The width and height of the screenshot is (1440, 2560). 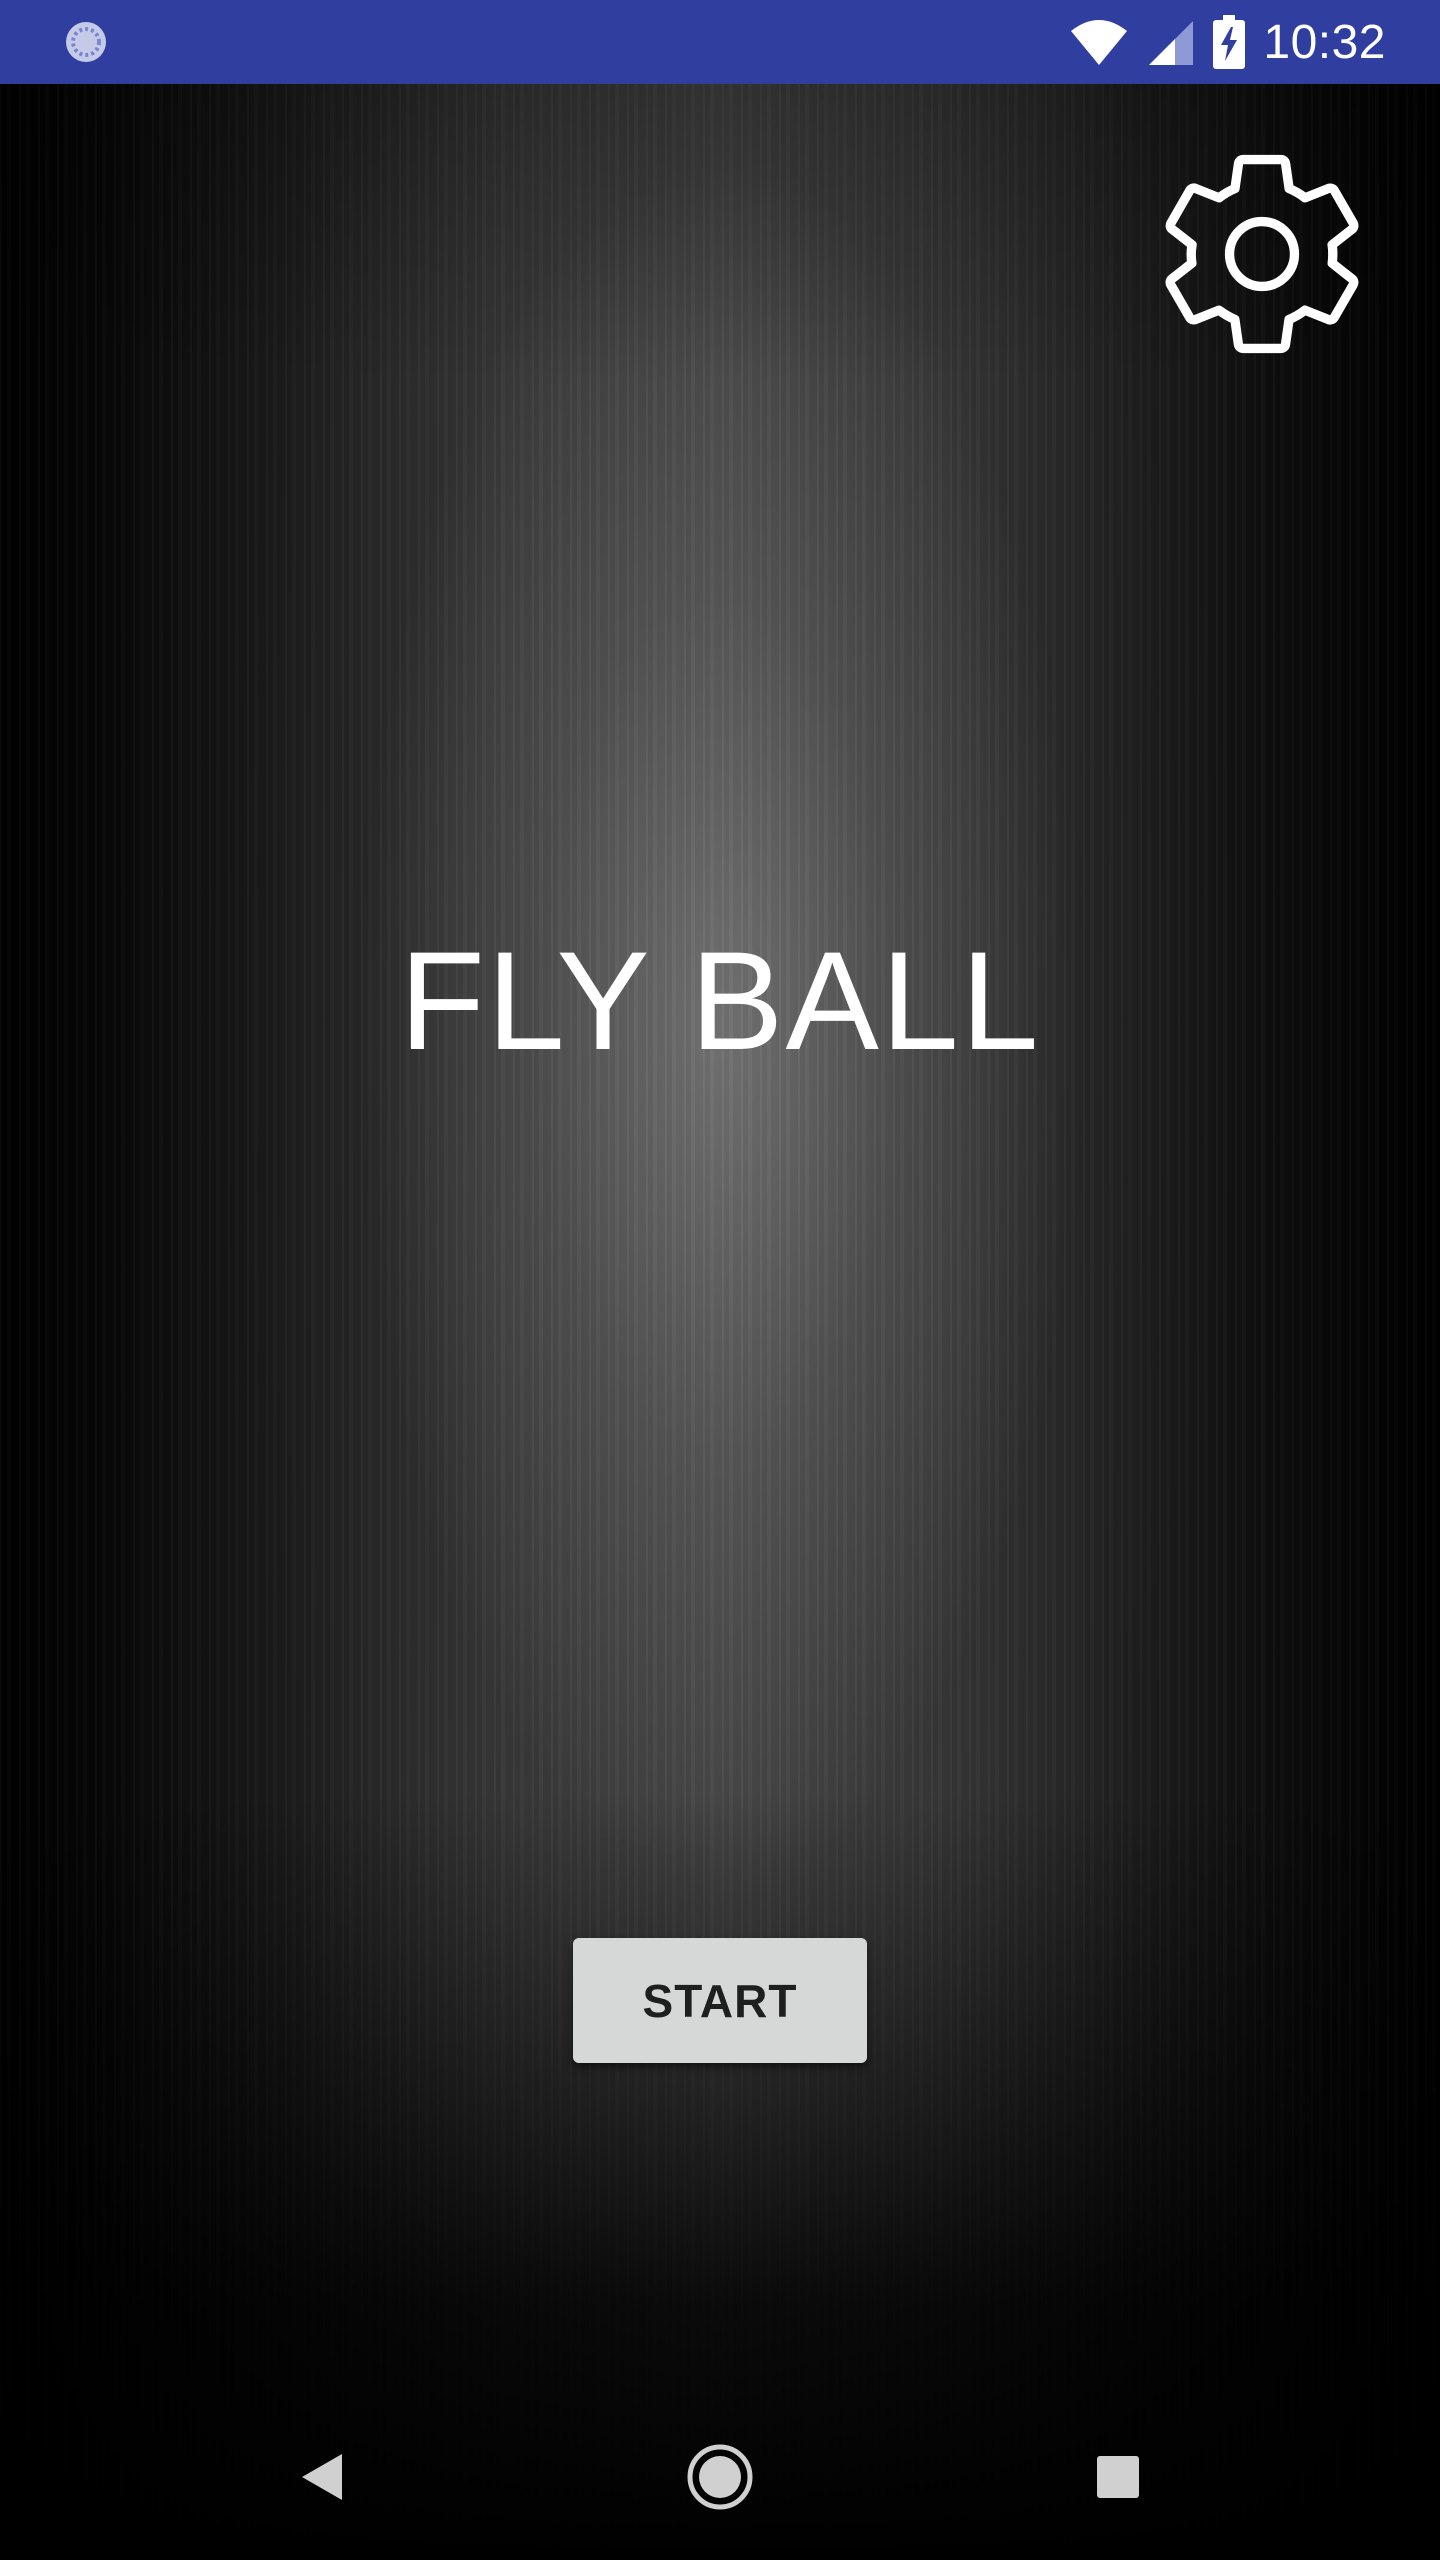 I want to click on navigation-bar, so click(x=720, y=2476).